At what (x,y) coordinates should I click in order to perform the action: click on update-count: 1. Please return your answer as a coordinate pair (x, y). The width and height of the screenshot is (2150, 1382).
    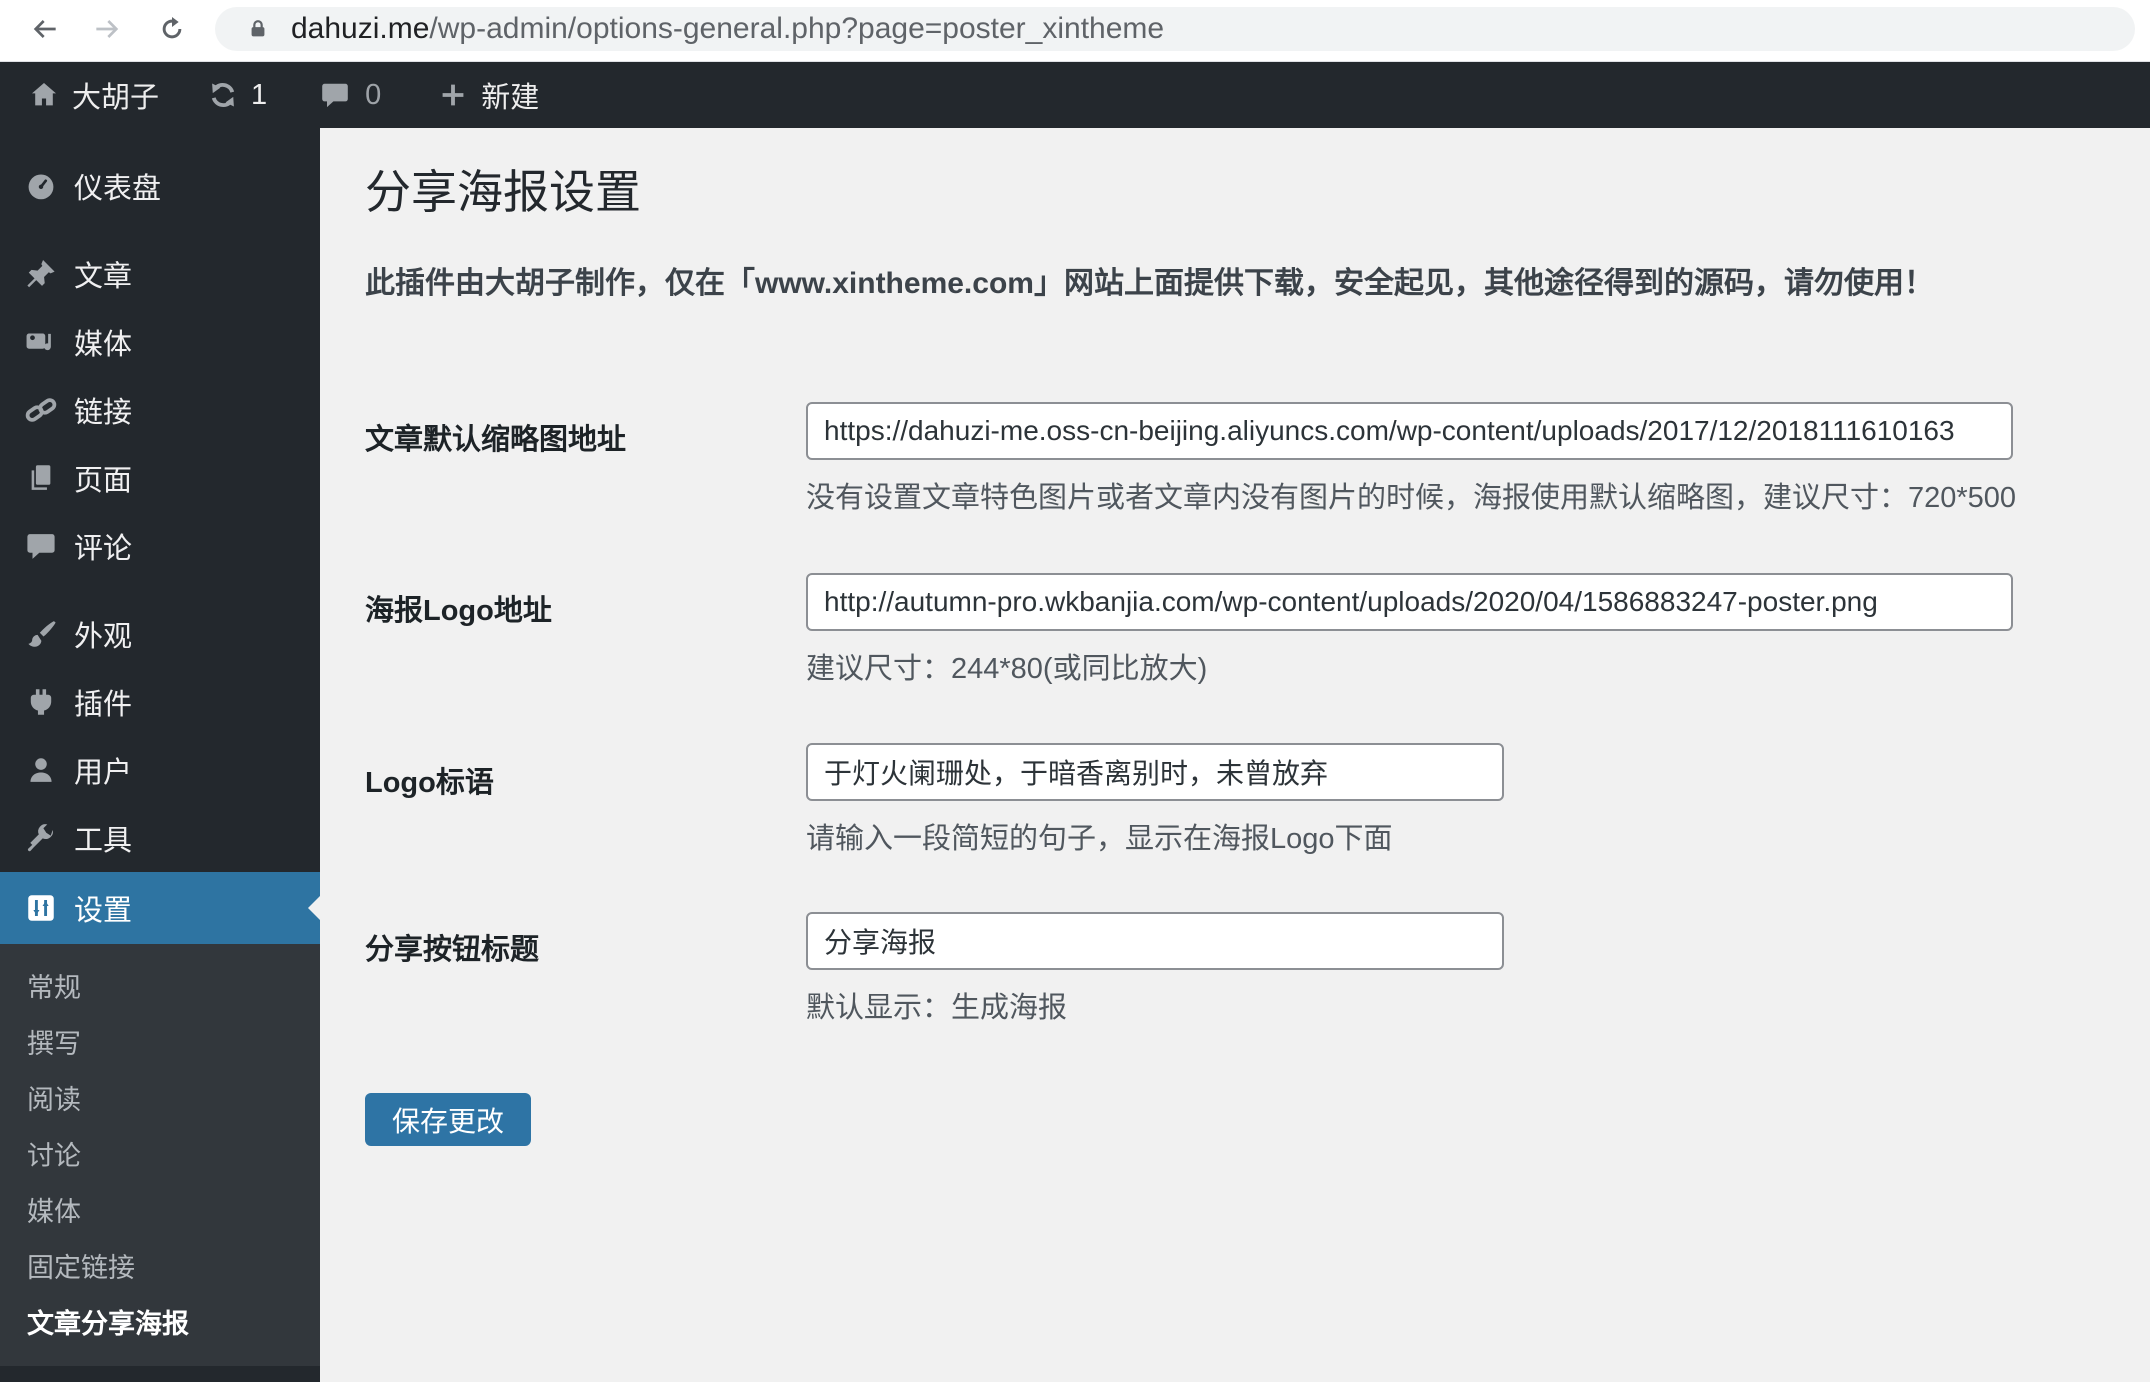
    Looking at the image, I should click on (259, 94).